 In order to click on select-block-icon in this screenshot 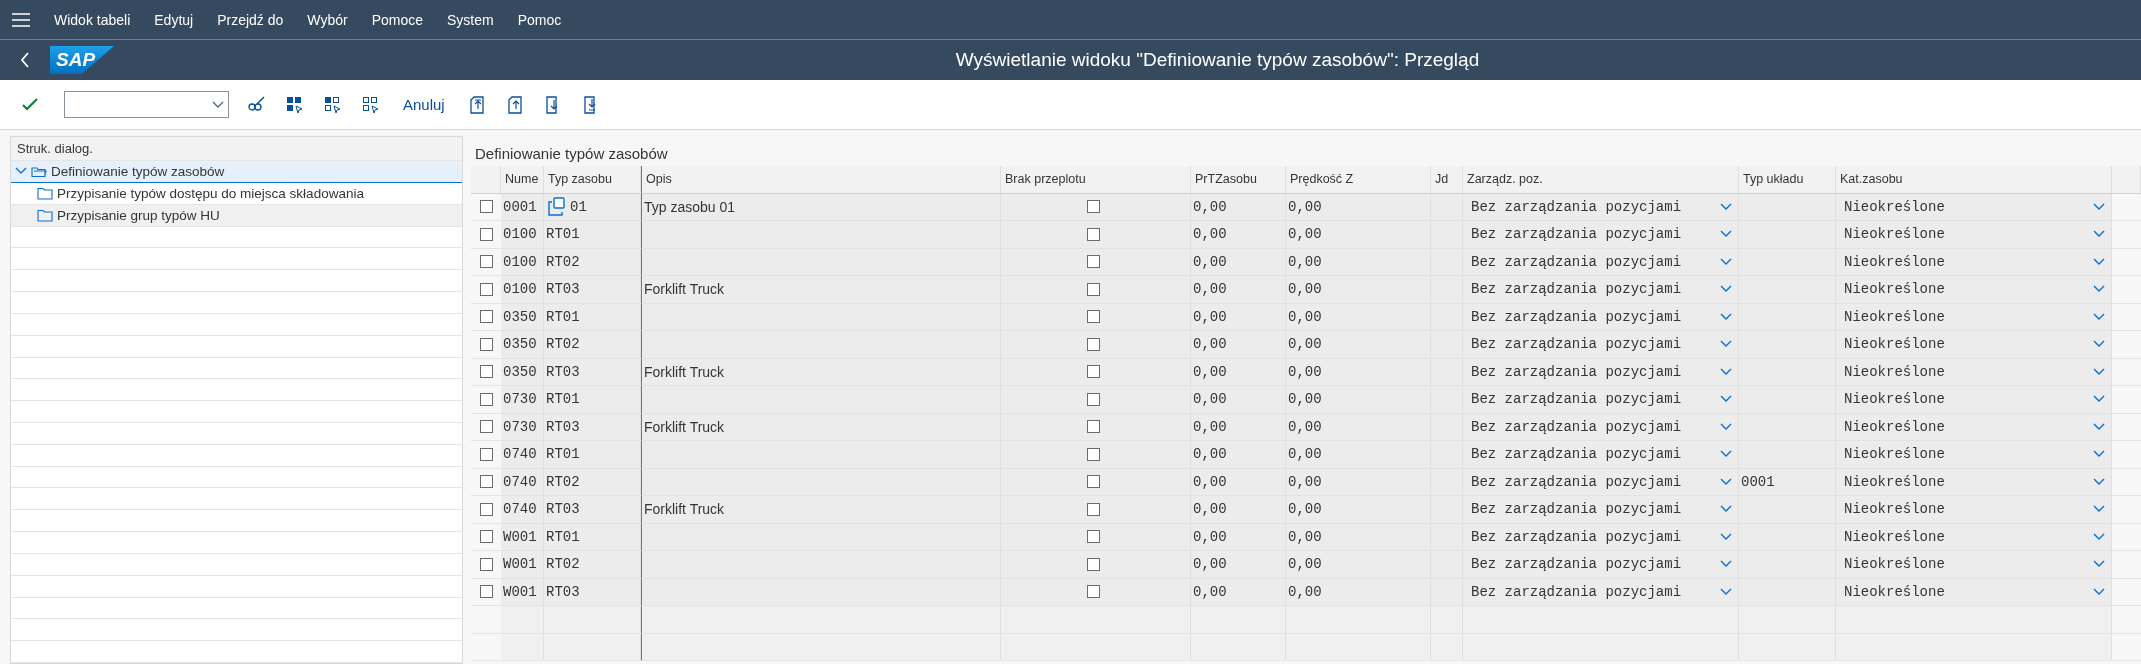, I will do `click(333, 104)`.